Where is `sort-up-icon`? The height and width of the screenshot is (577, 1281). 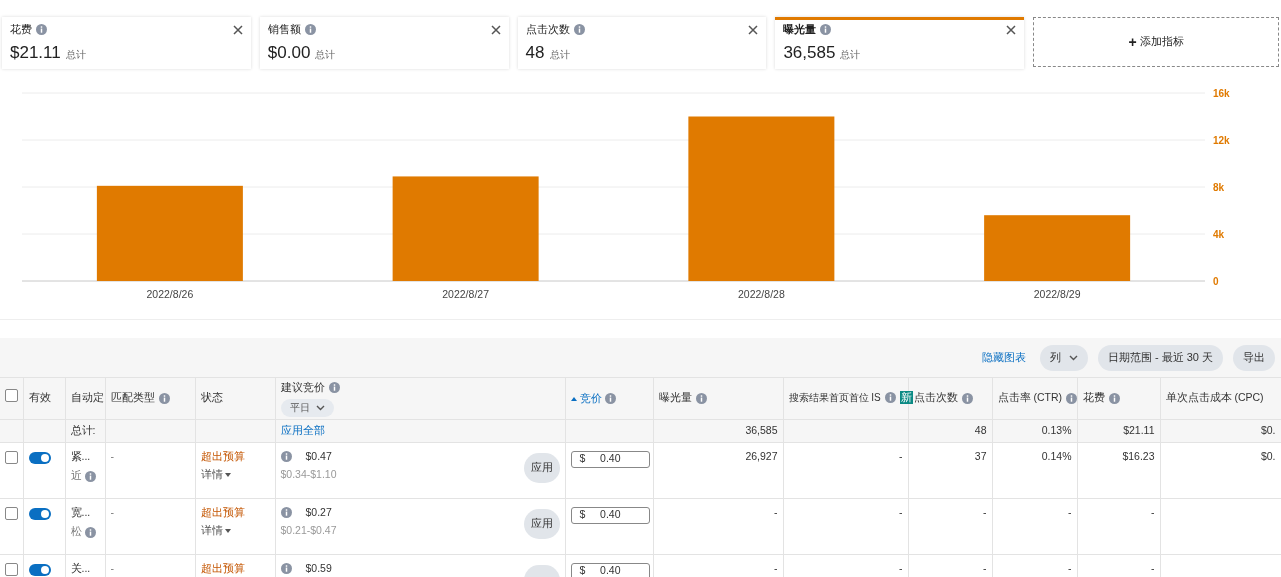
sort-up-icon is located at coordinates (573, 398).